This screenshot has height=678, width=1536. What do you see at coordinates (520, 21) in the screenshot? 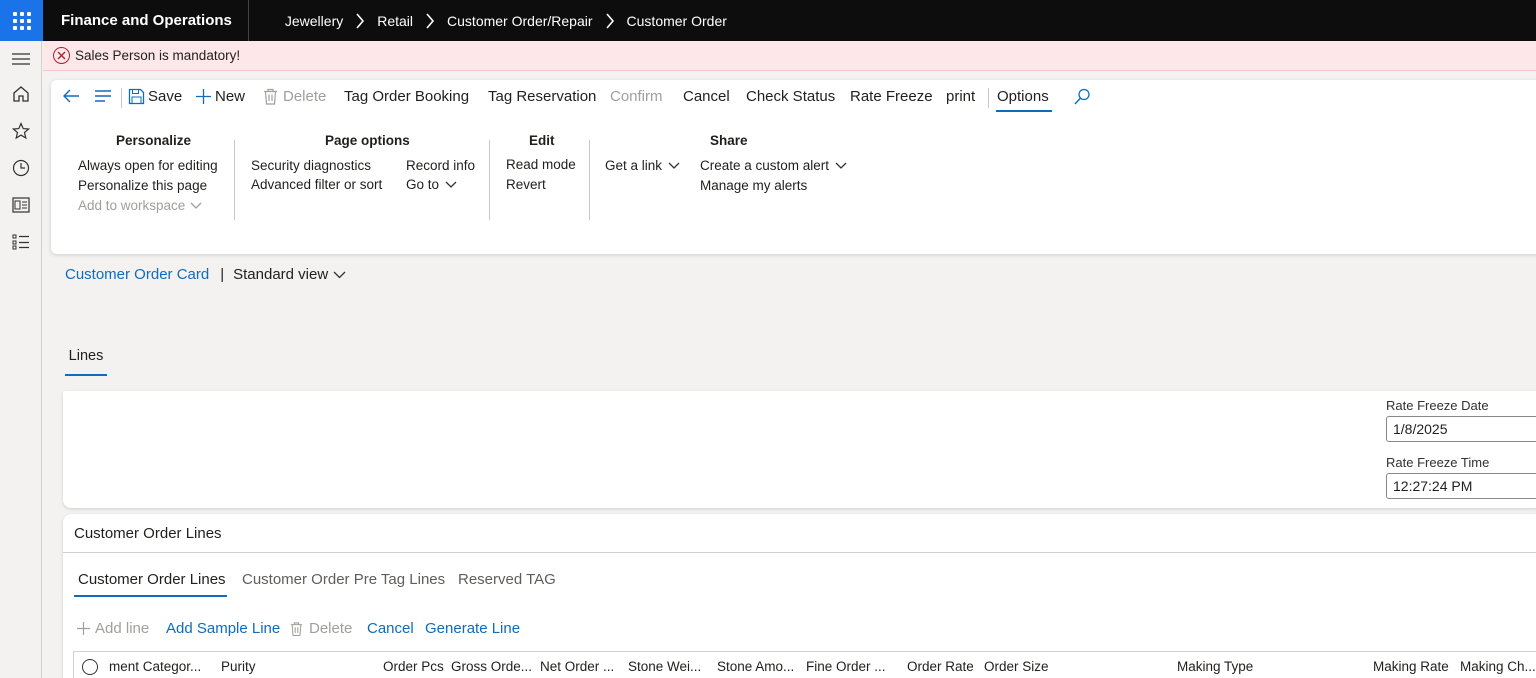
I see `breadcrumb-customer-order-repair: Customer Order/Repair` at bounding box center [520, 21].